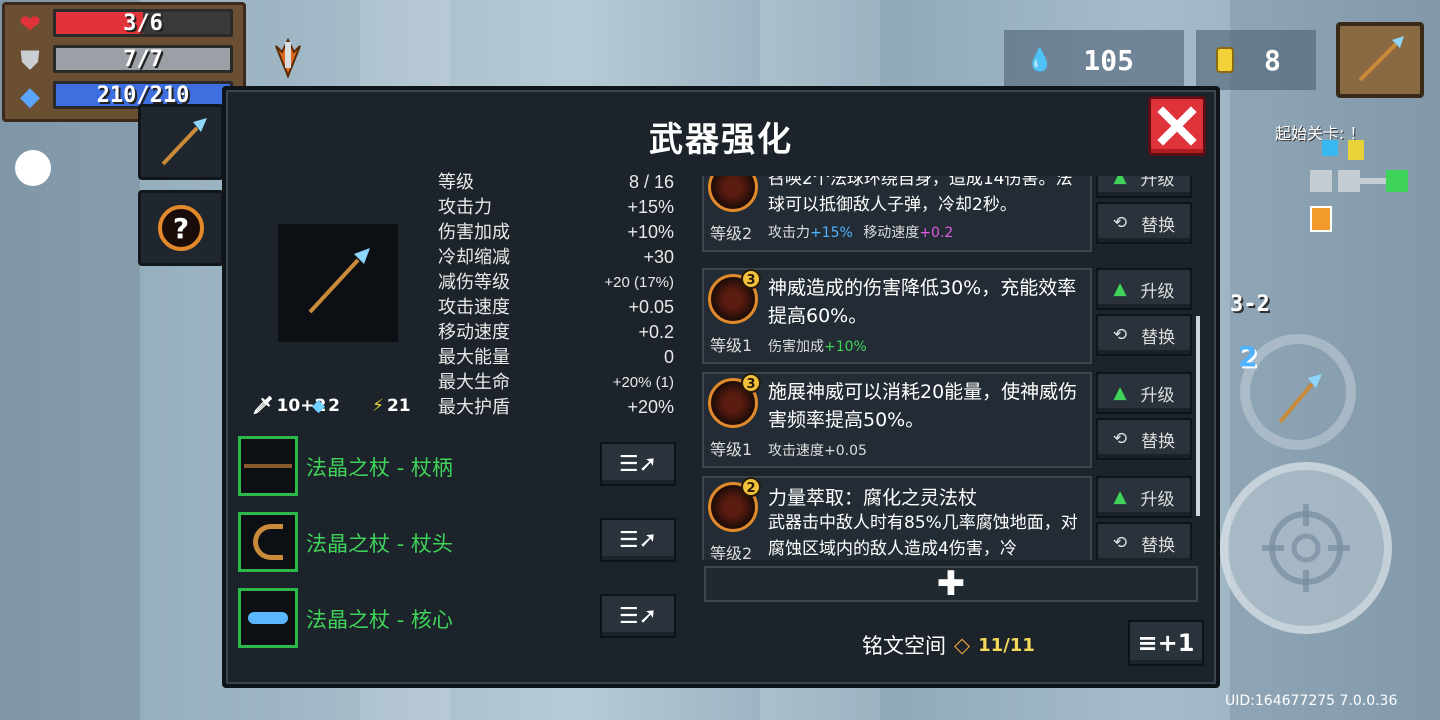 The image size is (1440, 720). Describe the element at coordinates (268, 542) in the screenshot. I see `head-part-icon` at that location.